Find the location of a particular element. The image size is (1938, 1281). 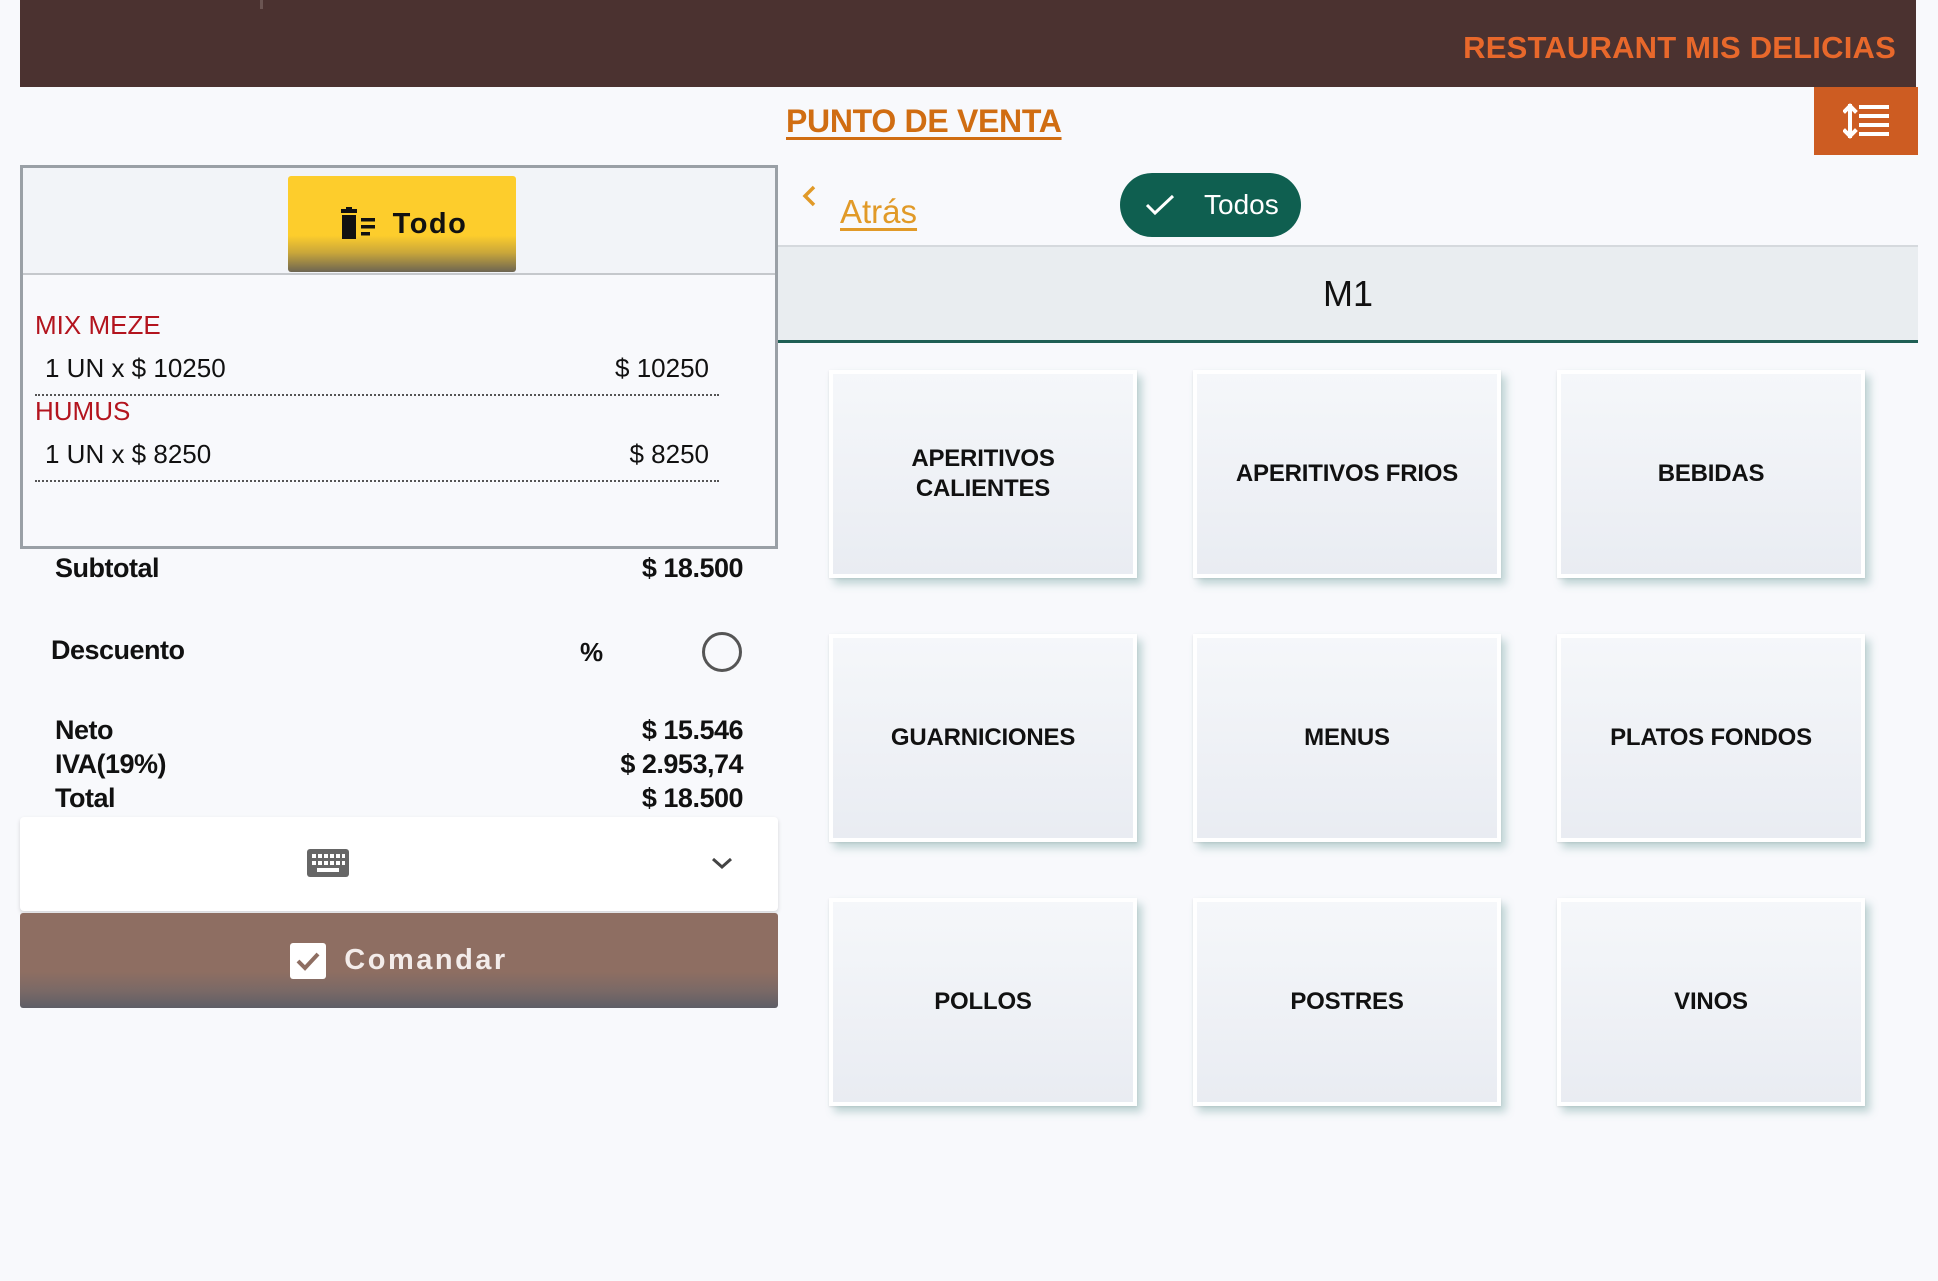

category-card: GUARNICIONES is located at coordinates (983, 738).